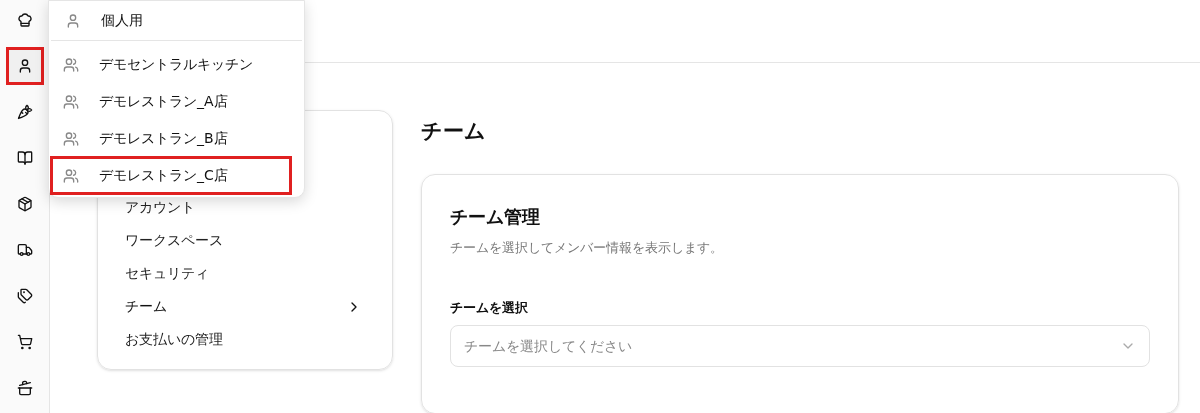 Image resolution: width=1200 pixels, height=413 pixels. Describe the element at coordinates (800, 346) in the screenshot. I see `team-select: チームを選択してください` at that location.